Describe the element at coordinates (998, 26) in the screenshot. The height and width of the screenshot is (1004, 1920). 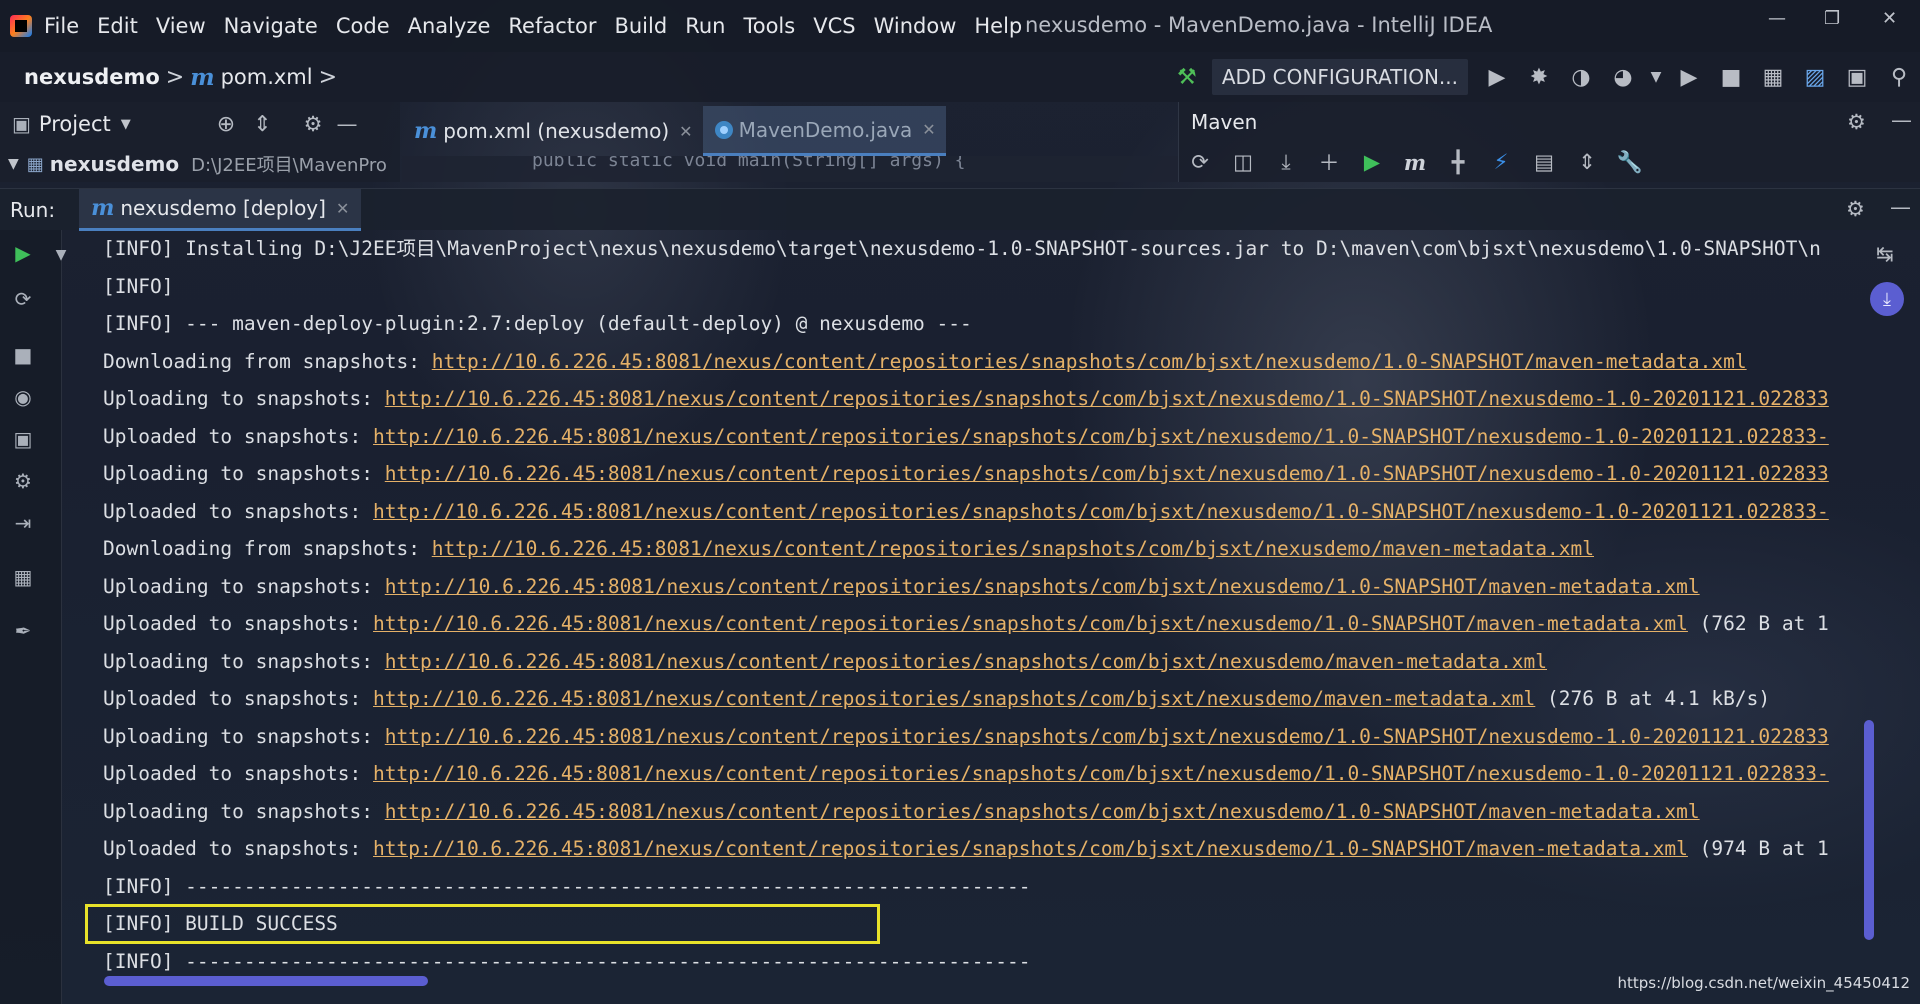
I see `menu-help: Help` at that location.